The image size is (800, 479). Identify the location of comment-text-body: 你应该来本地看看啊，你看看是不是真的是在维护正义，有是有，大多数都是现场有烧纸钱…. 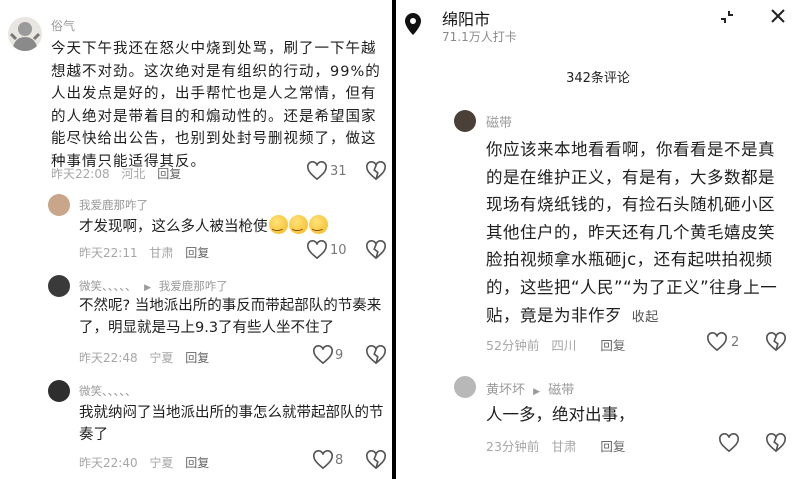
(632, 232).